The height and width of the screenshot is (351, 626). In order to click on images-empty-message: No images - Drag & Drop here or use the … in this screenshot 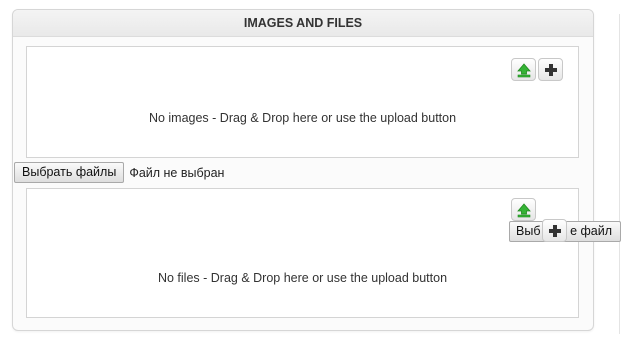, I will do `click(302, 118)`.